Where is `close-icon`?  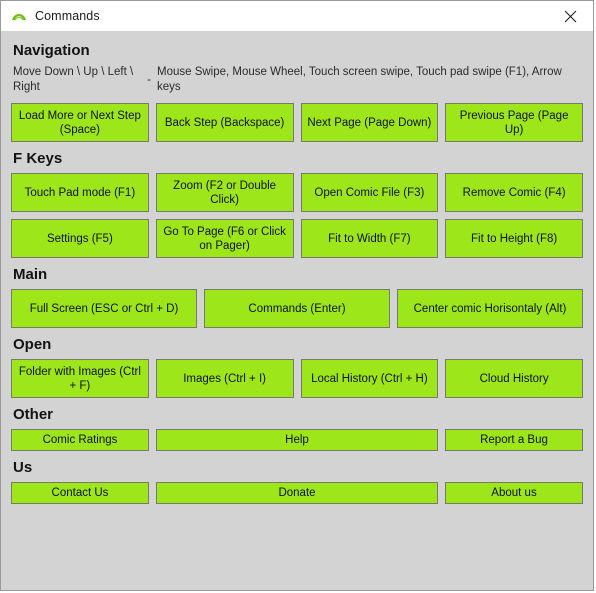
close-icon is located at coordinates (570, 16).